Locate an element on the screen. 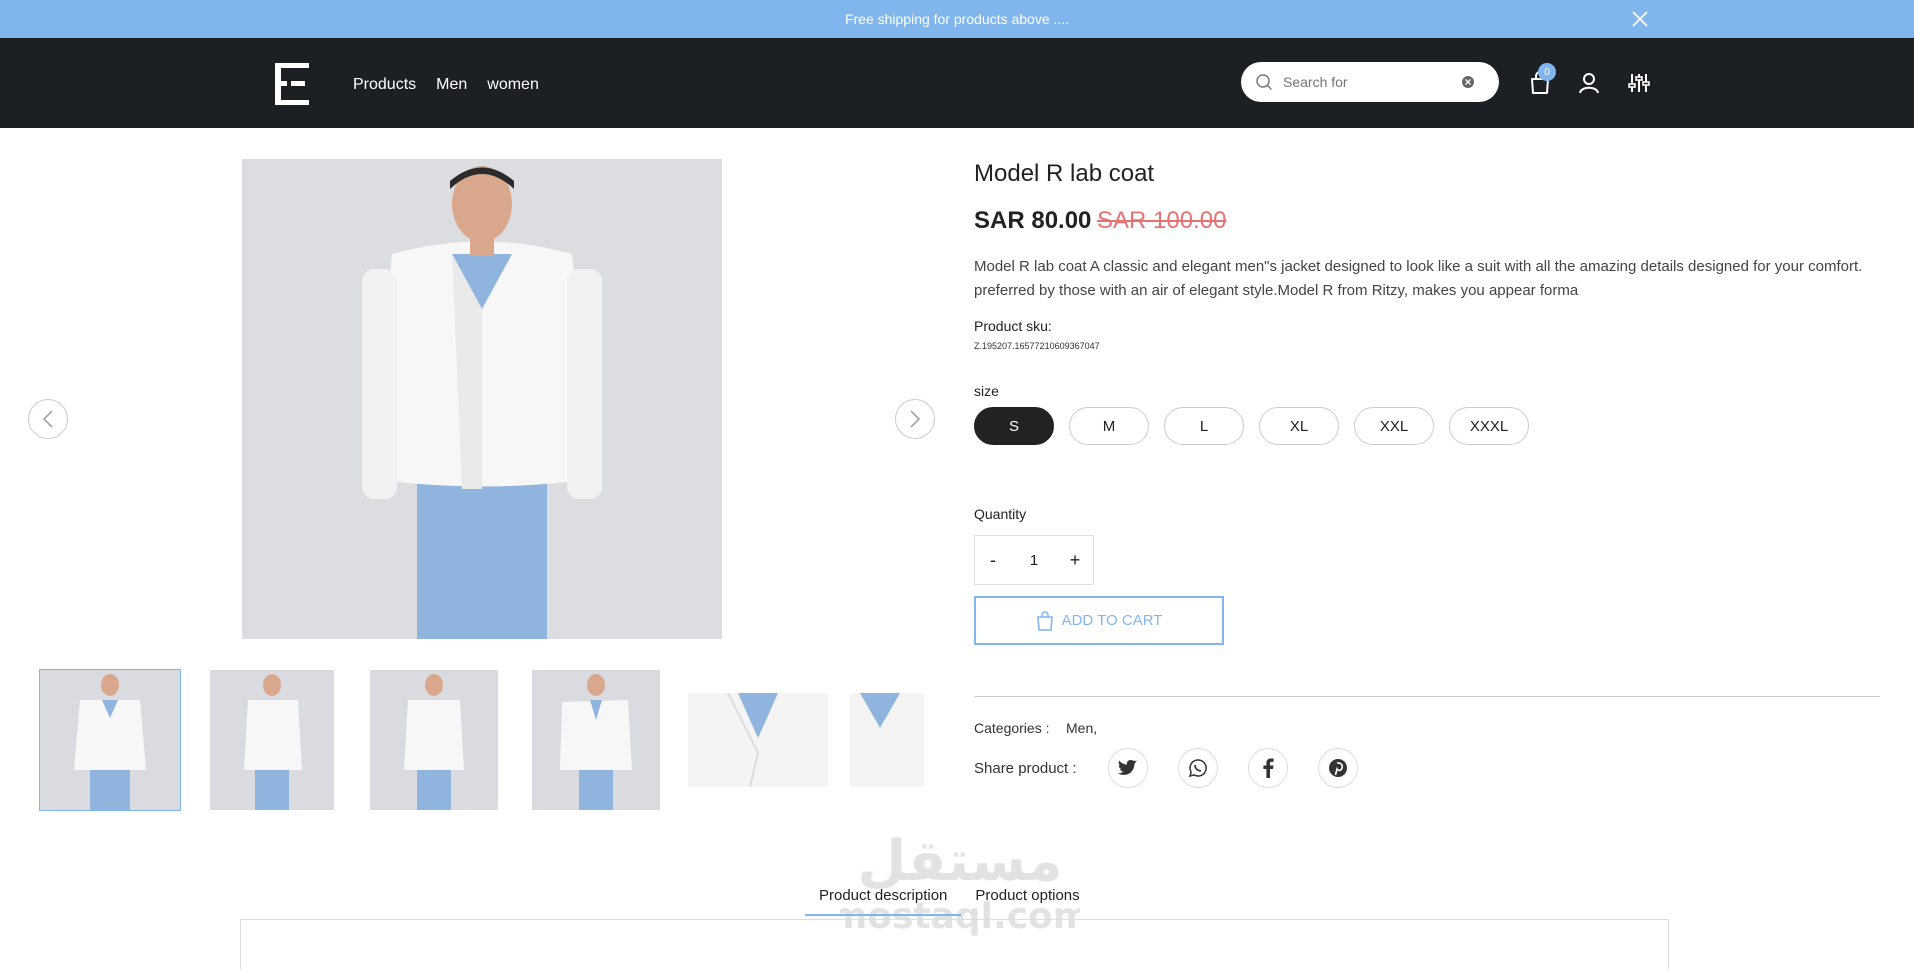  product-tabs: Product description Product options is located at coordinates (949, 901).